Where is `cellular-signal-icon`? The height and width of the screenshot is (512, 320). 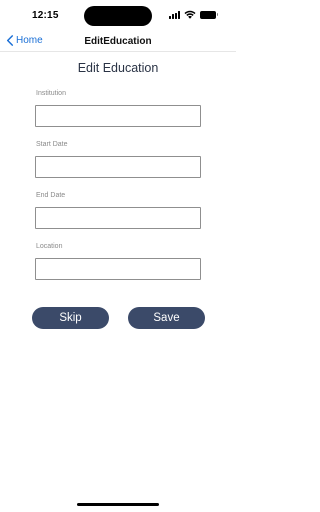 cellular-signal-icon is located at coordinates (174, 15).